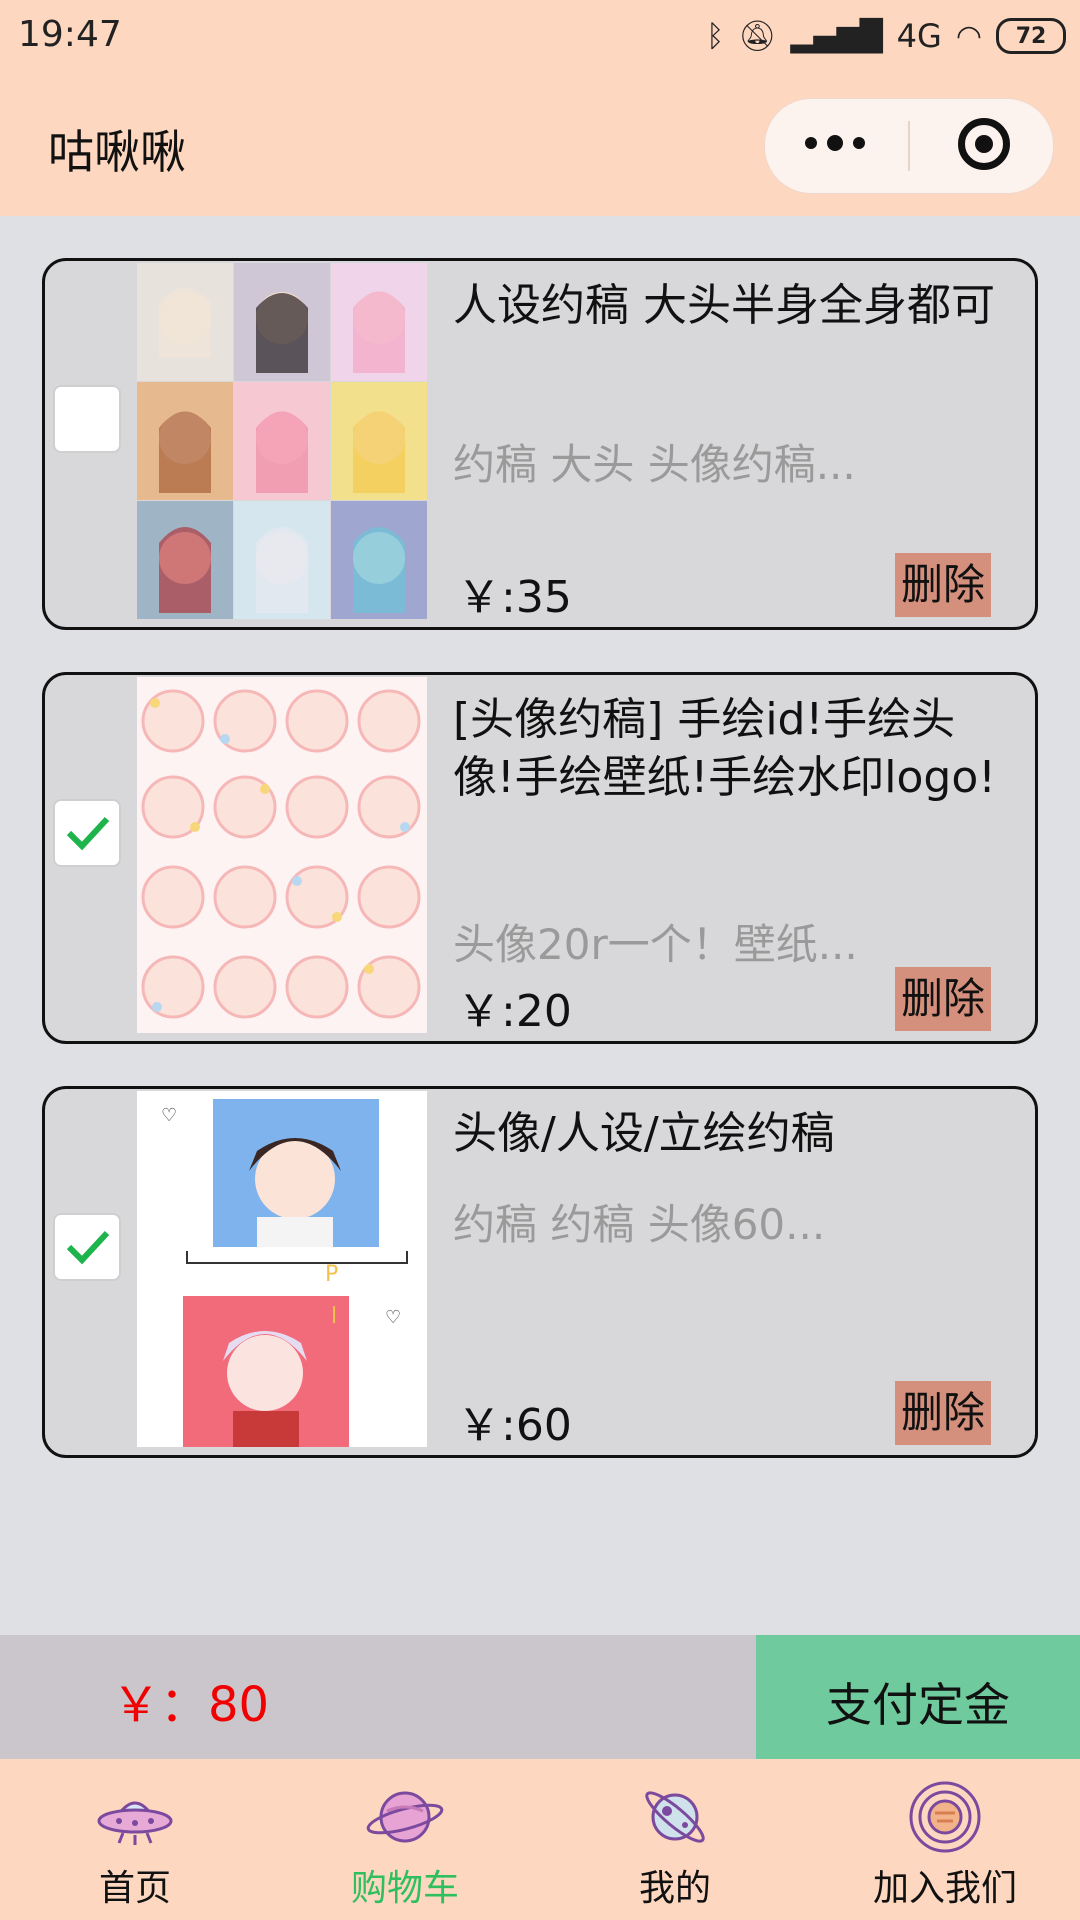  What do you see at coordinates (334, 1316) in the screenshot?
I see `svg-text: l` at bounding box center [334, 1316].